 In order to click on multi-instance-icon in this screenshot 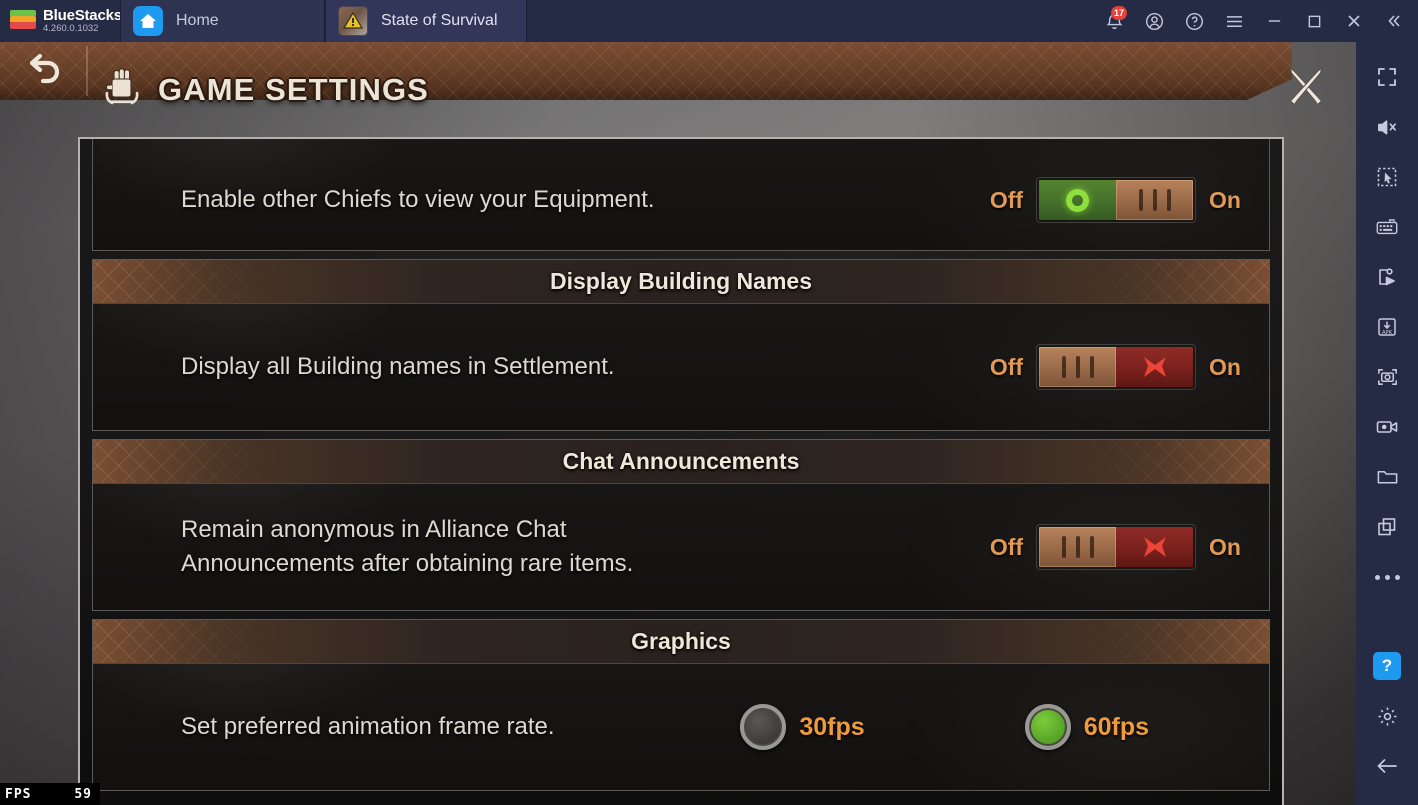, I will do `click(1387, 527)`.